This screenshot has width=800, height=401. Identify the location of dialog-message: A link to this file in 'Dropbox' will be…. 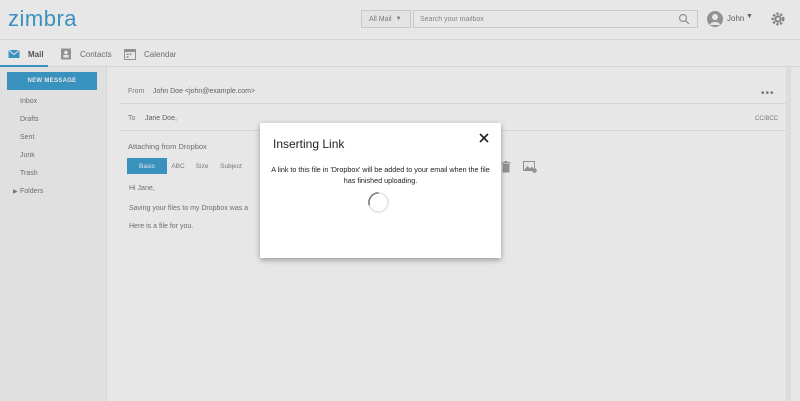
(380, 175).